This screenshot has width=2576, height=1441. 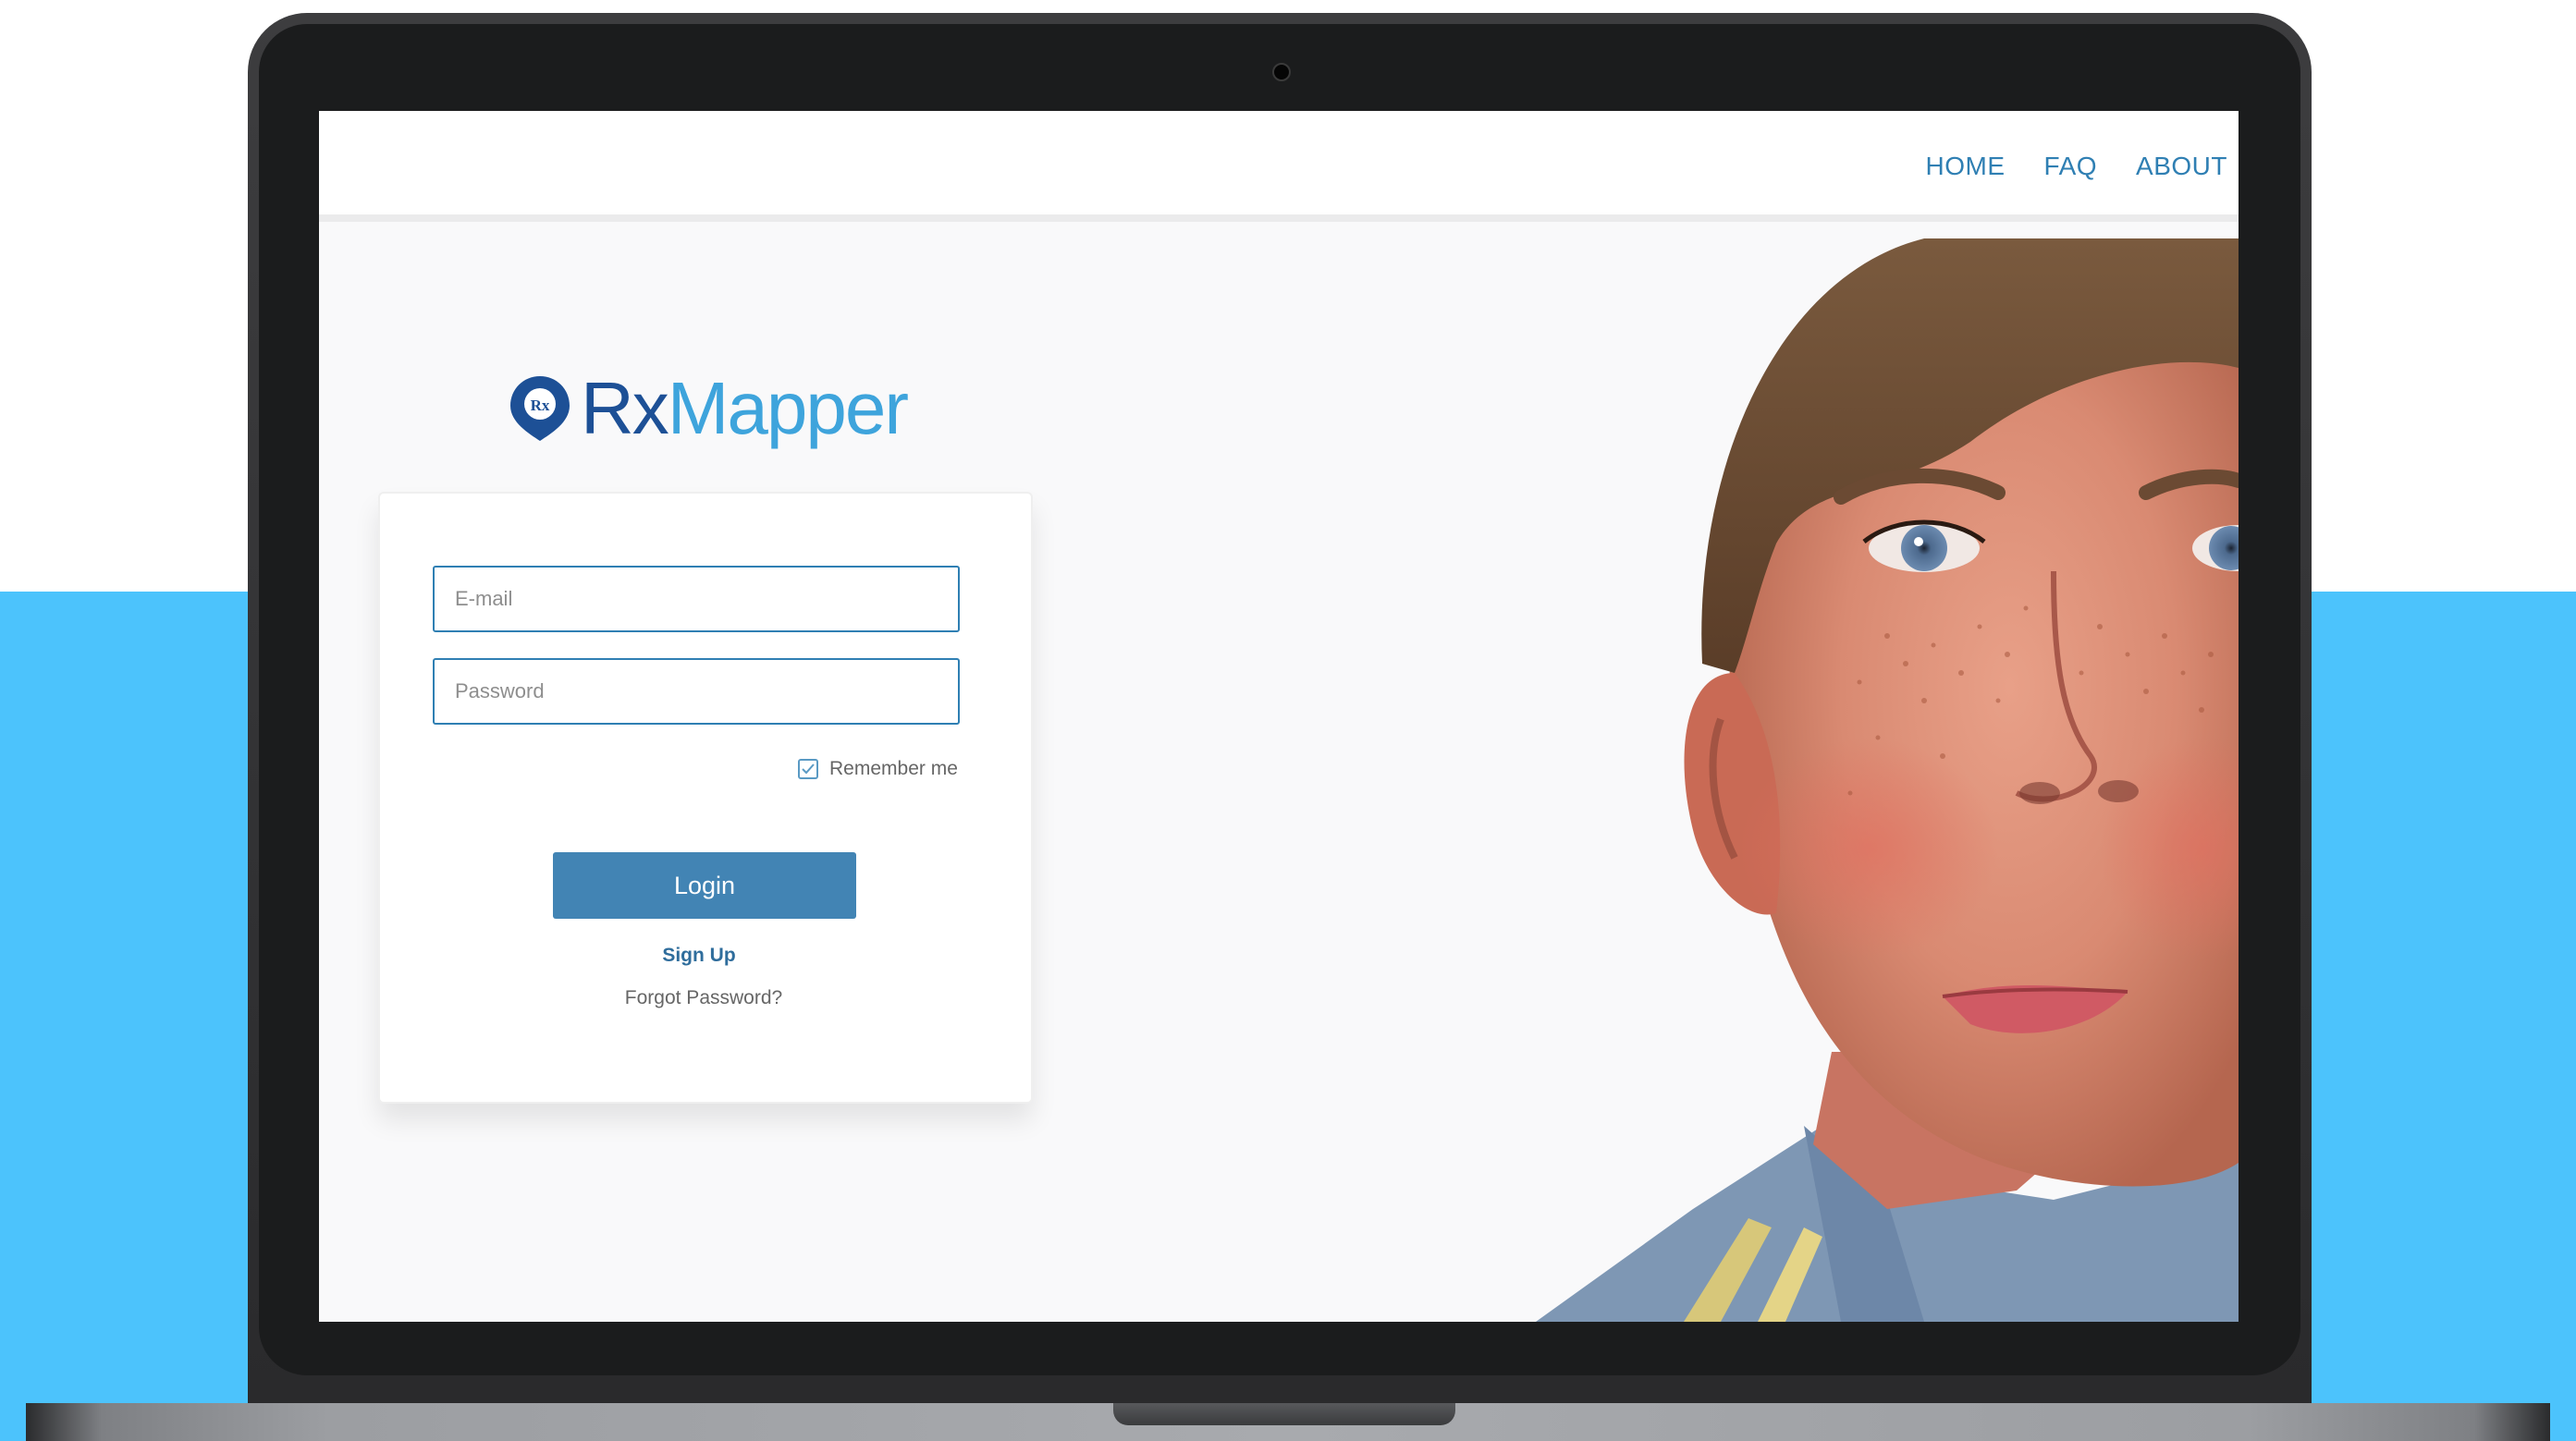 I want to click on checkmark-icon, so click(x=808, y=769).